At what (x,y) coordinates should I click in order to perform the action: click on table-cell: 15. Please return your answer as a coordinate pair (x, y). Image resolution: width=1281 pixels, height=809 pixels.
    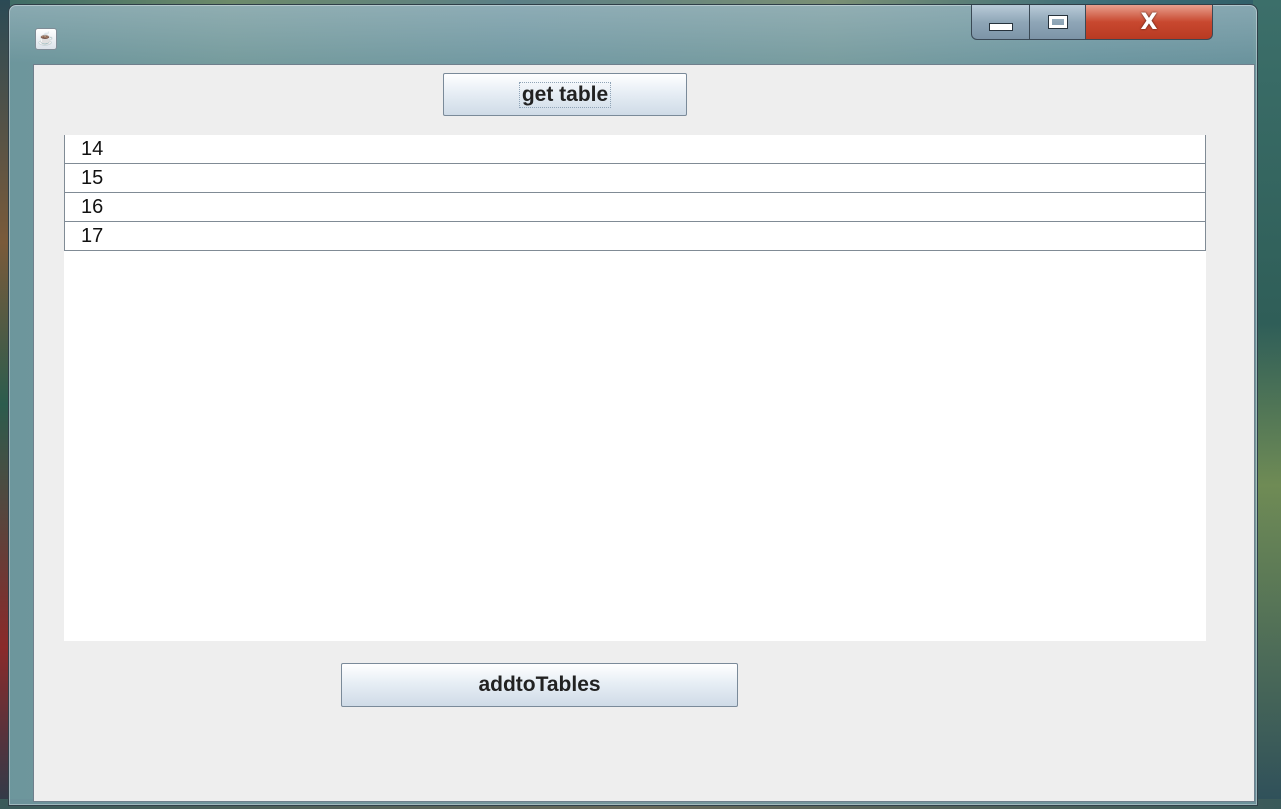
    Looking at the image, I should click on (92, 178).